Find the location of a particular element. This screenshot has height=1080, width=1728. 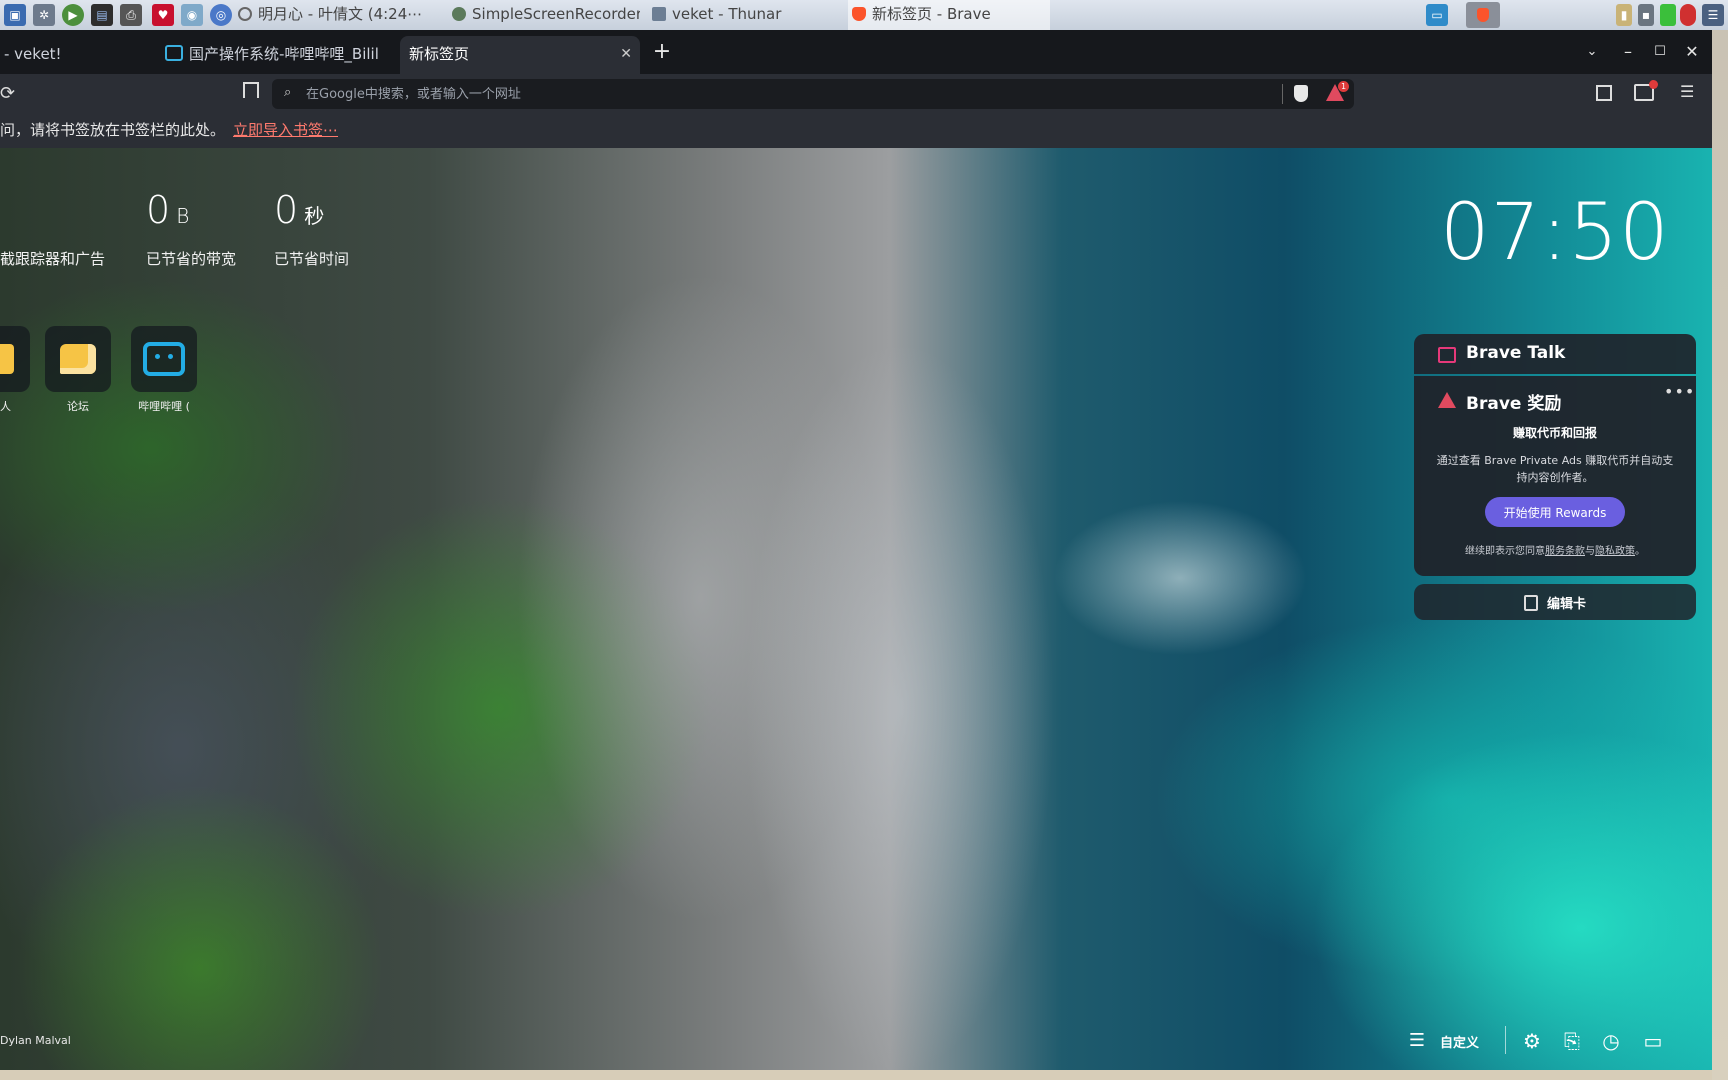

chat-icon is located at coordinates (78, 359).